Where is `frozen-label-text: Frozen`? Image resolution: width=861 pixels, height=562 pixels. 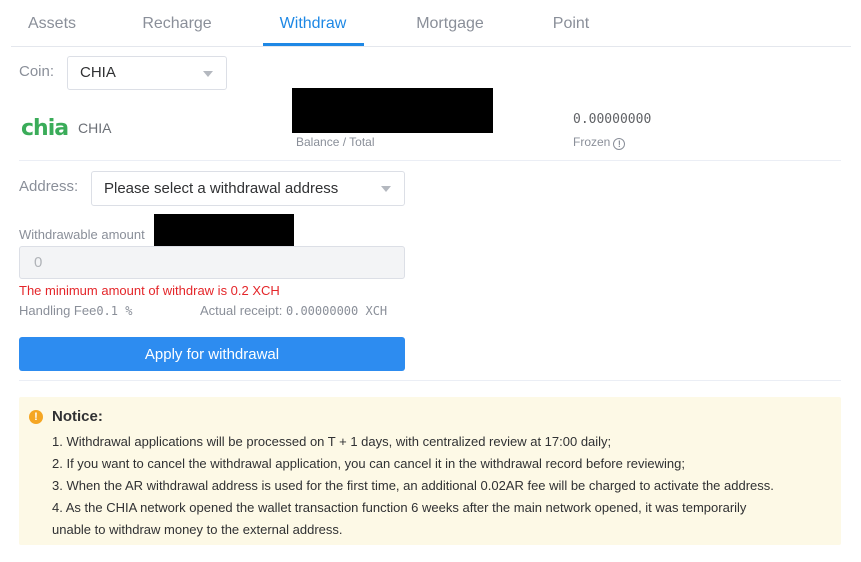
frozen-label-text: Frozen is located at coordinates (592, 142).